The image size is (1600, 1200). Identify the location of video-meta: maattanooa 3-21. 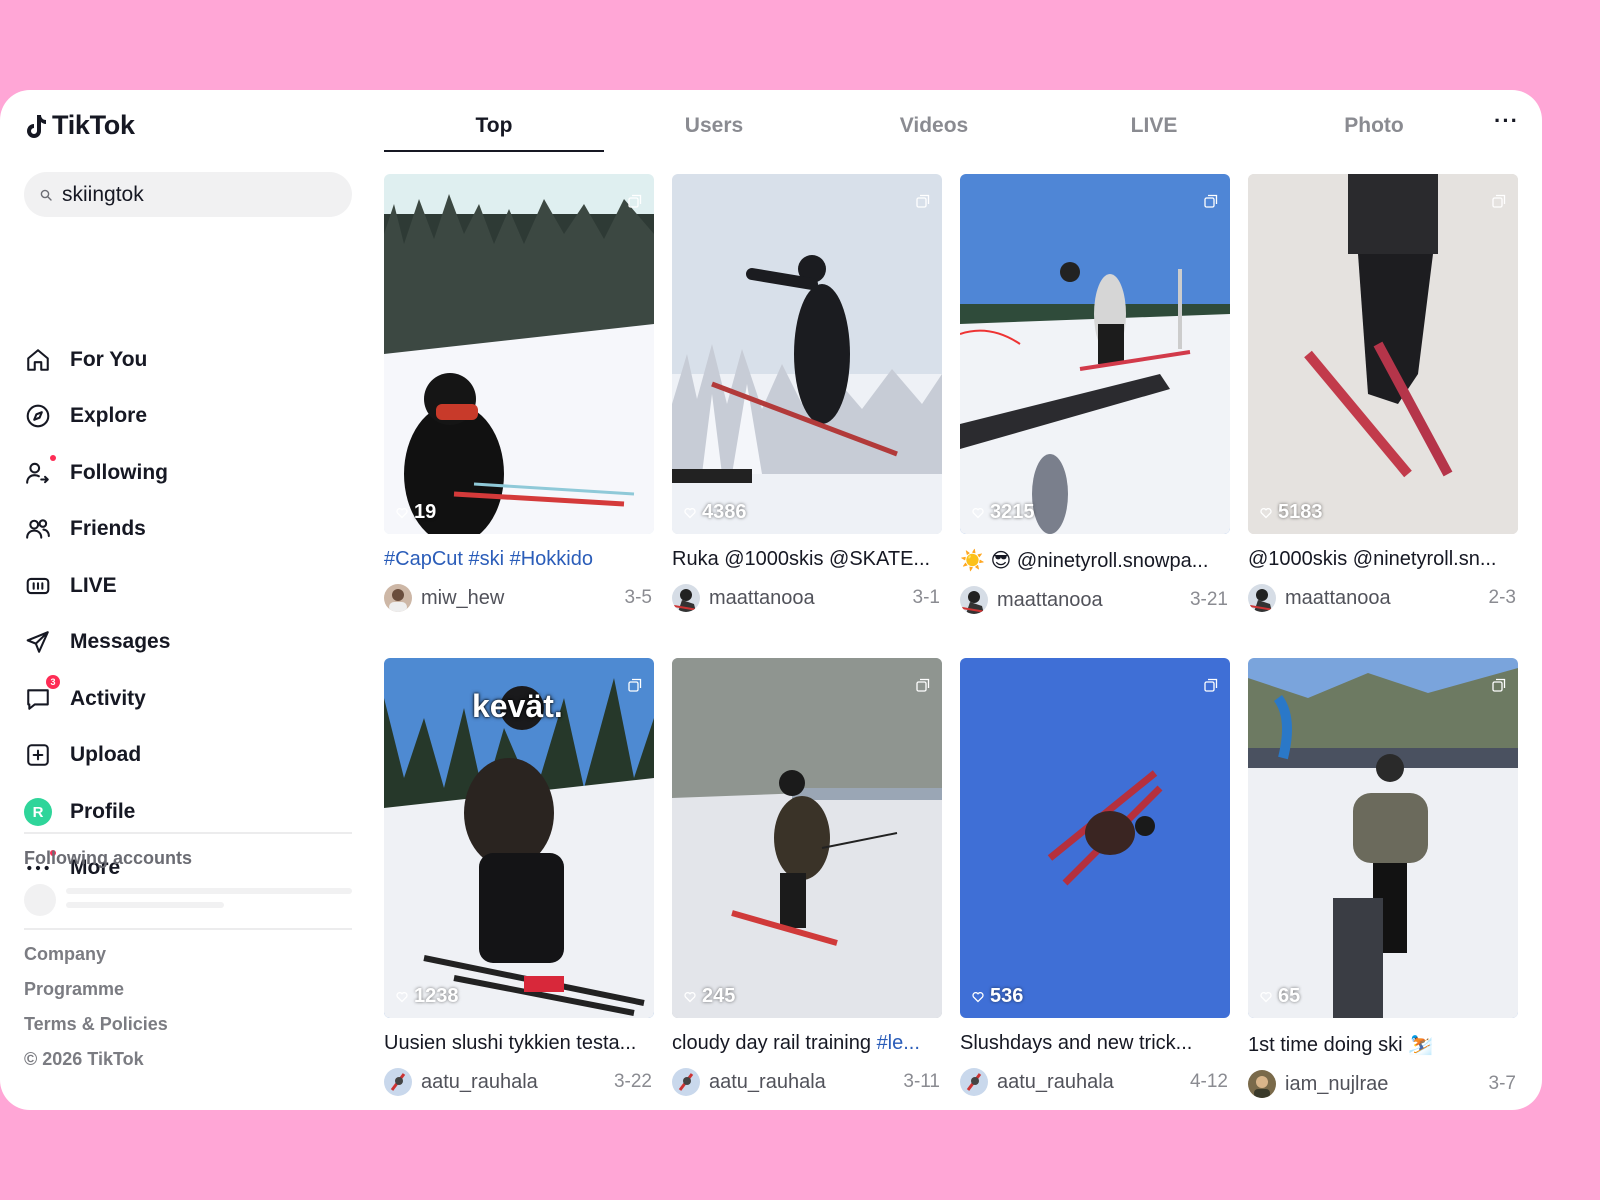
(1095, 600).